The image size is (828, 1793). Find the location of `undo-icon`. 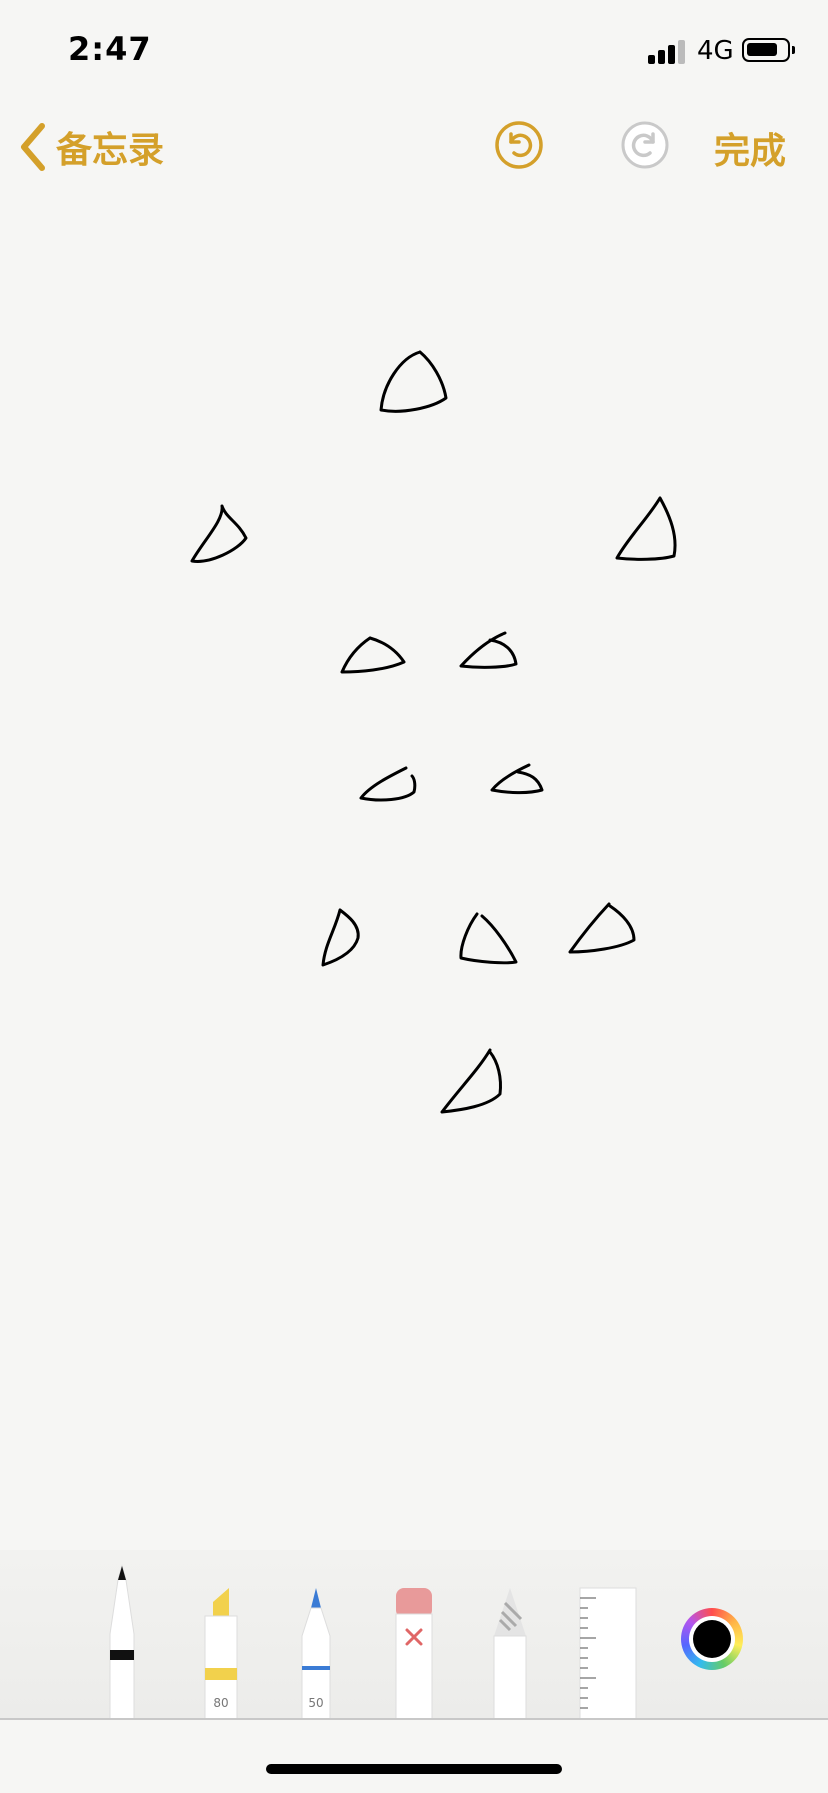

undo-icon is located at coordinates (519, 145).